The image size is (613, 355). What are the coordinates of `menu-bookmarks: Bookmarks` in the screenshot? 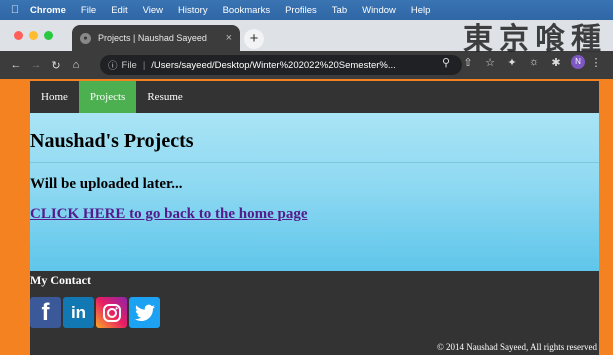 It's located at (247, 10).